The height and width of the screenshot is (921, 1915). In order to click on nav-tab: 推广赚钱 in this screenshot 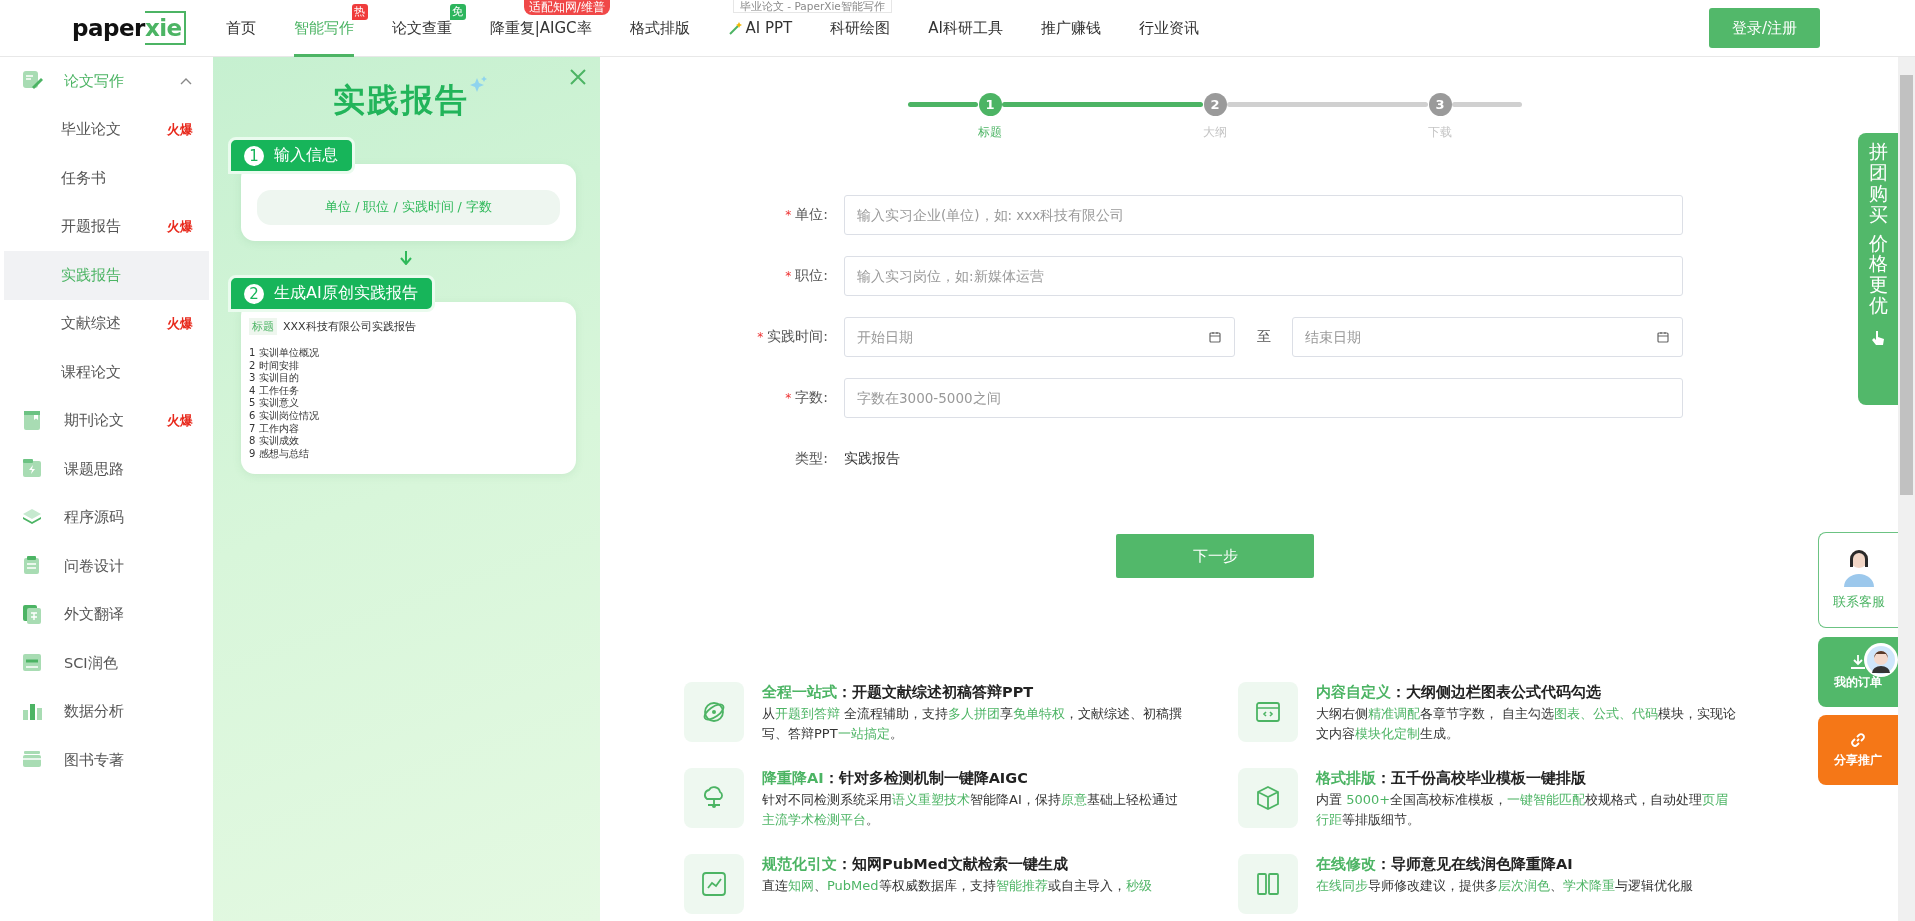, I will do `click(1070, 28)`.